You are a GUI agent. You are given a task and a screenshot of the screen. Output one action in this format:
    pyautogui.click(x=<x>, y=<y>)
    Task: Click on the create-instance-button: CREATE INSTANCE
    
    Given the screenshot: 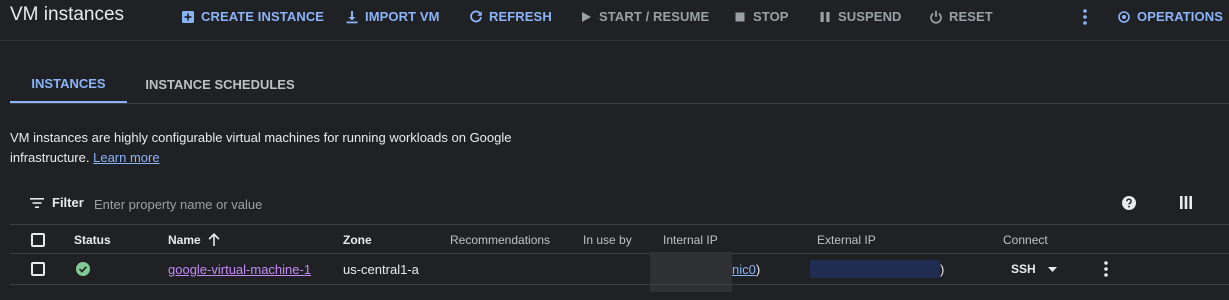 What is the action you would take?
    pyautogui.click(x=252, y=16)
    